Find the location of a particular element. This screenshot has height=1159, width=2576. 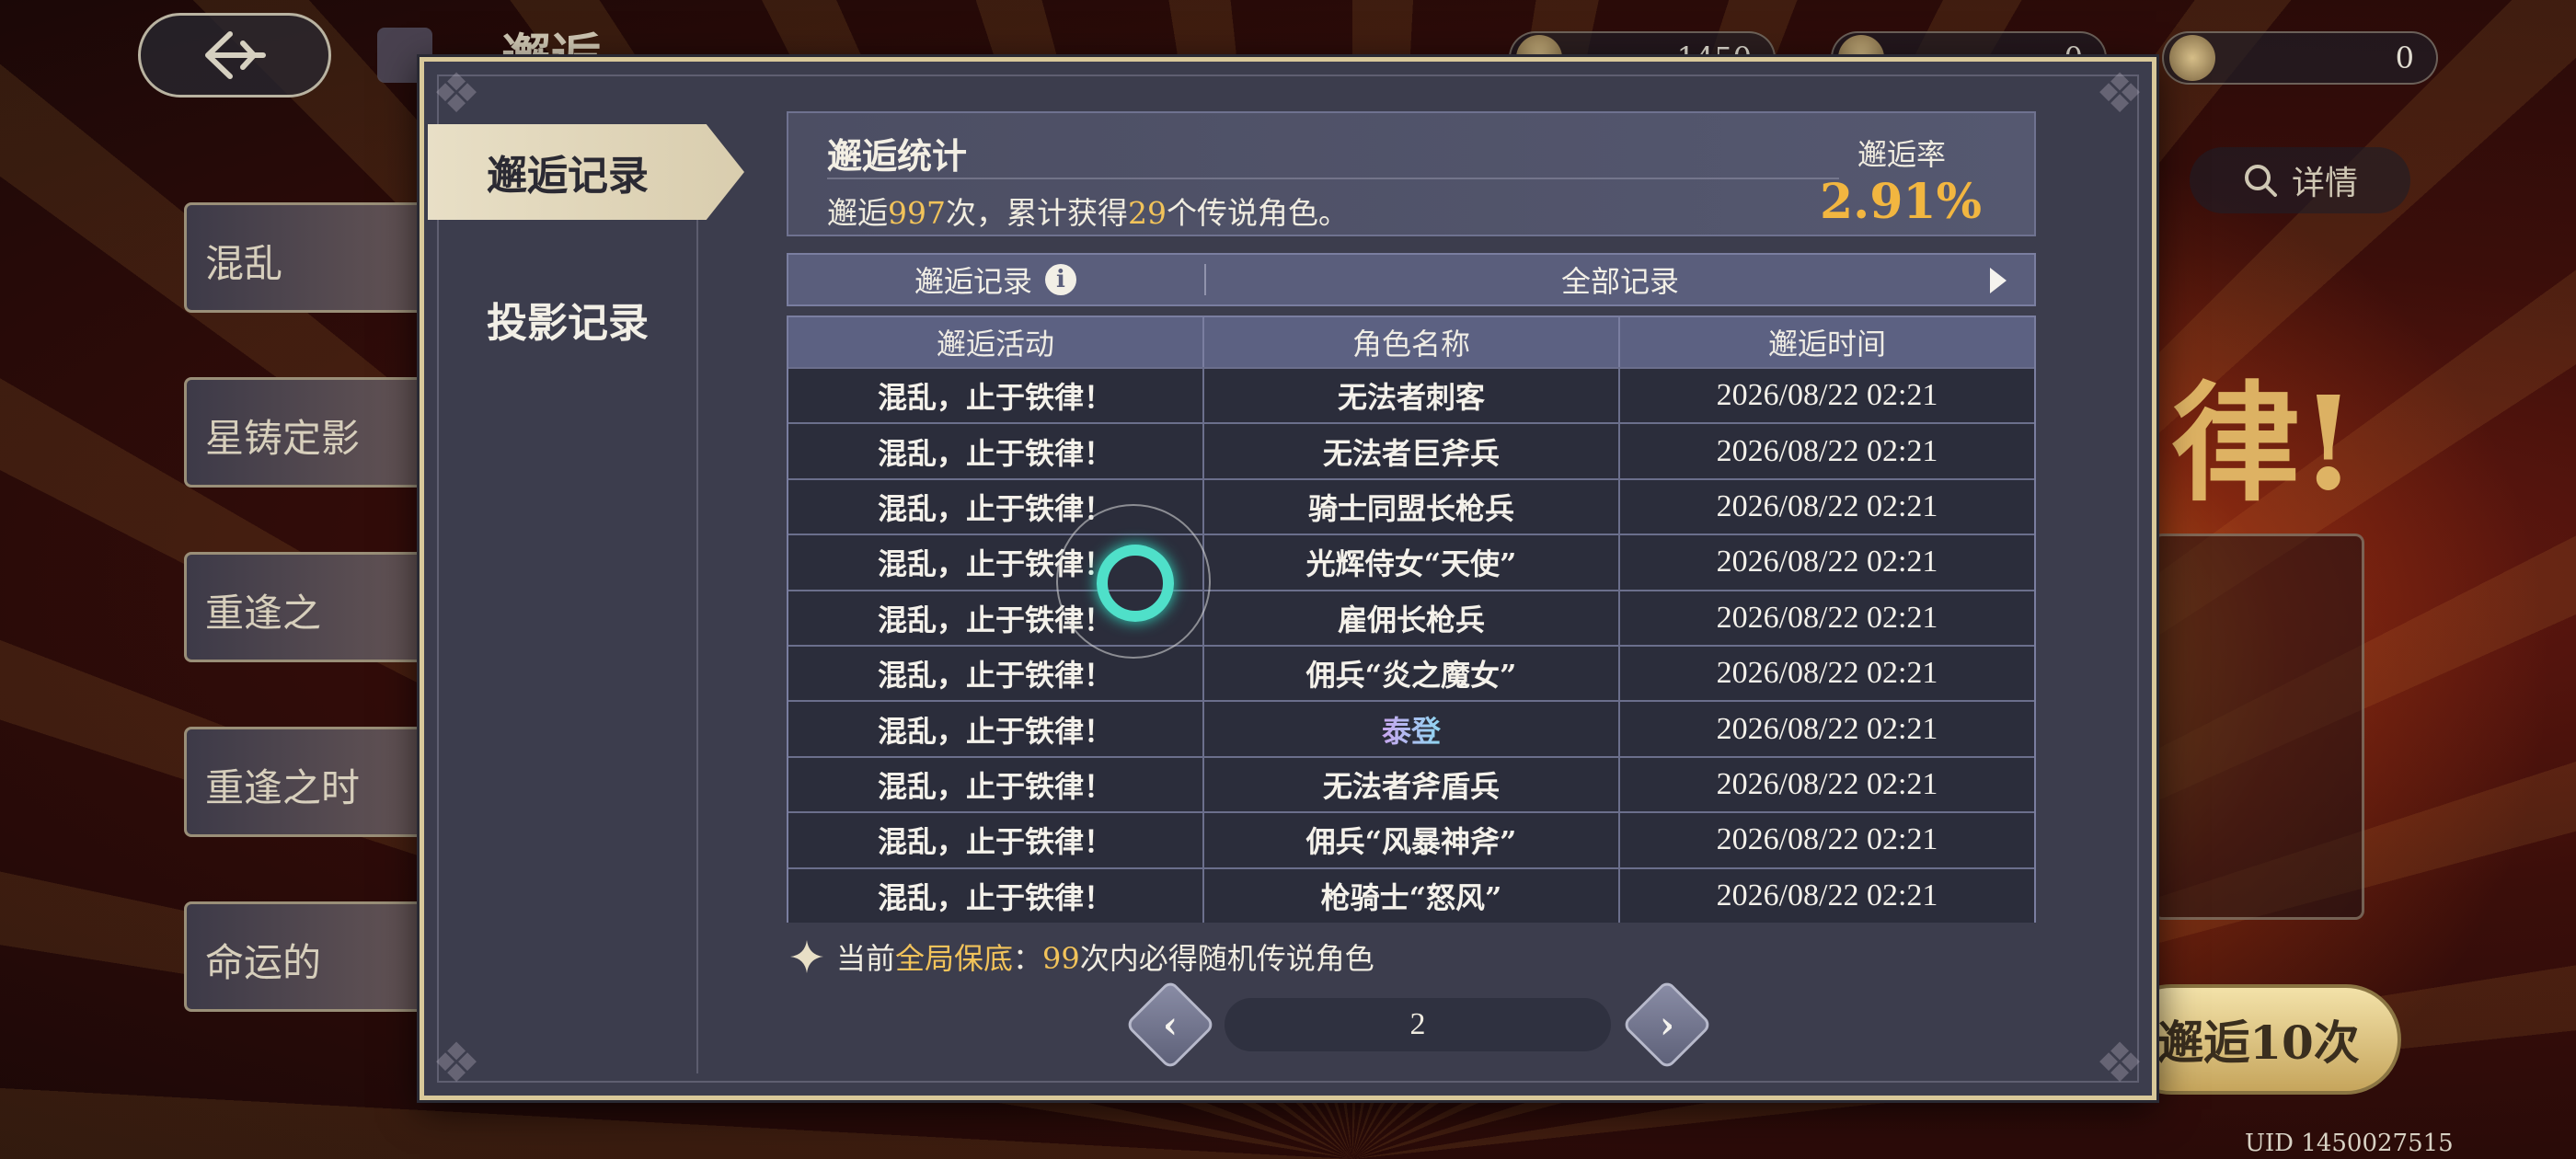

pagination: ‹ 2 › is located at coordinates (1418, 1025).